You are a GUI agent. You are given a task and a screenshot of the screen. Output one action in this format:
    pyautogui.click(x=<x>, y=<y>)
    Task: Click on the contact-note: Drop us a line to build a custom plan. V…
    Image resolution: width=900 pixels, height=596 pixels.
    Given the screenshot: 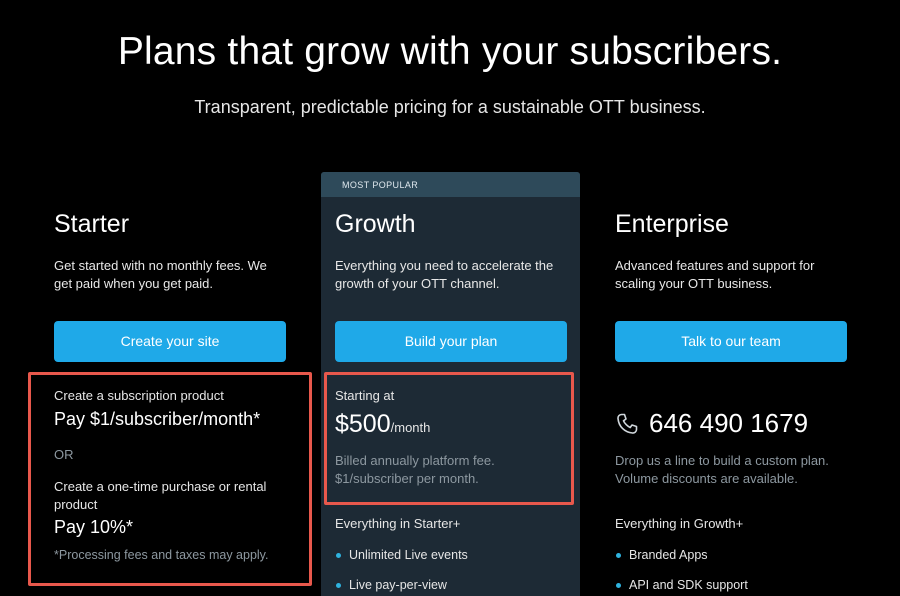 What is the action you would take?
    pyautogui.click(x=722, y=469)
    